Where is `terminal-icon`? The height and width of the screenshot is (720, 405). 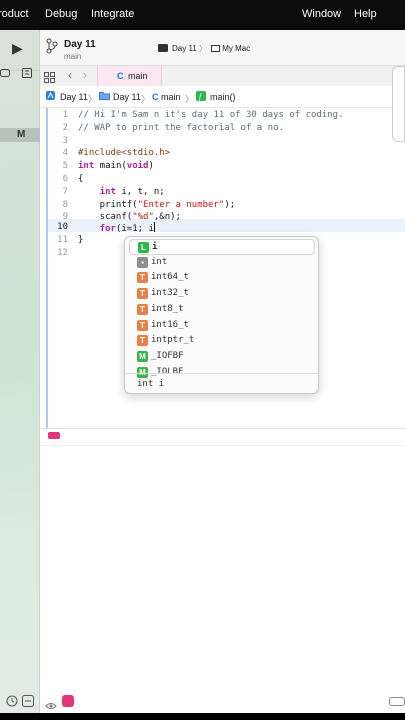
terminal-icon is located at coordinates (163, 48).